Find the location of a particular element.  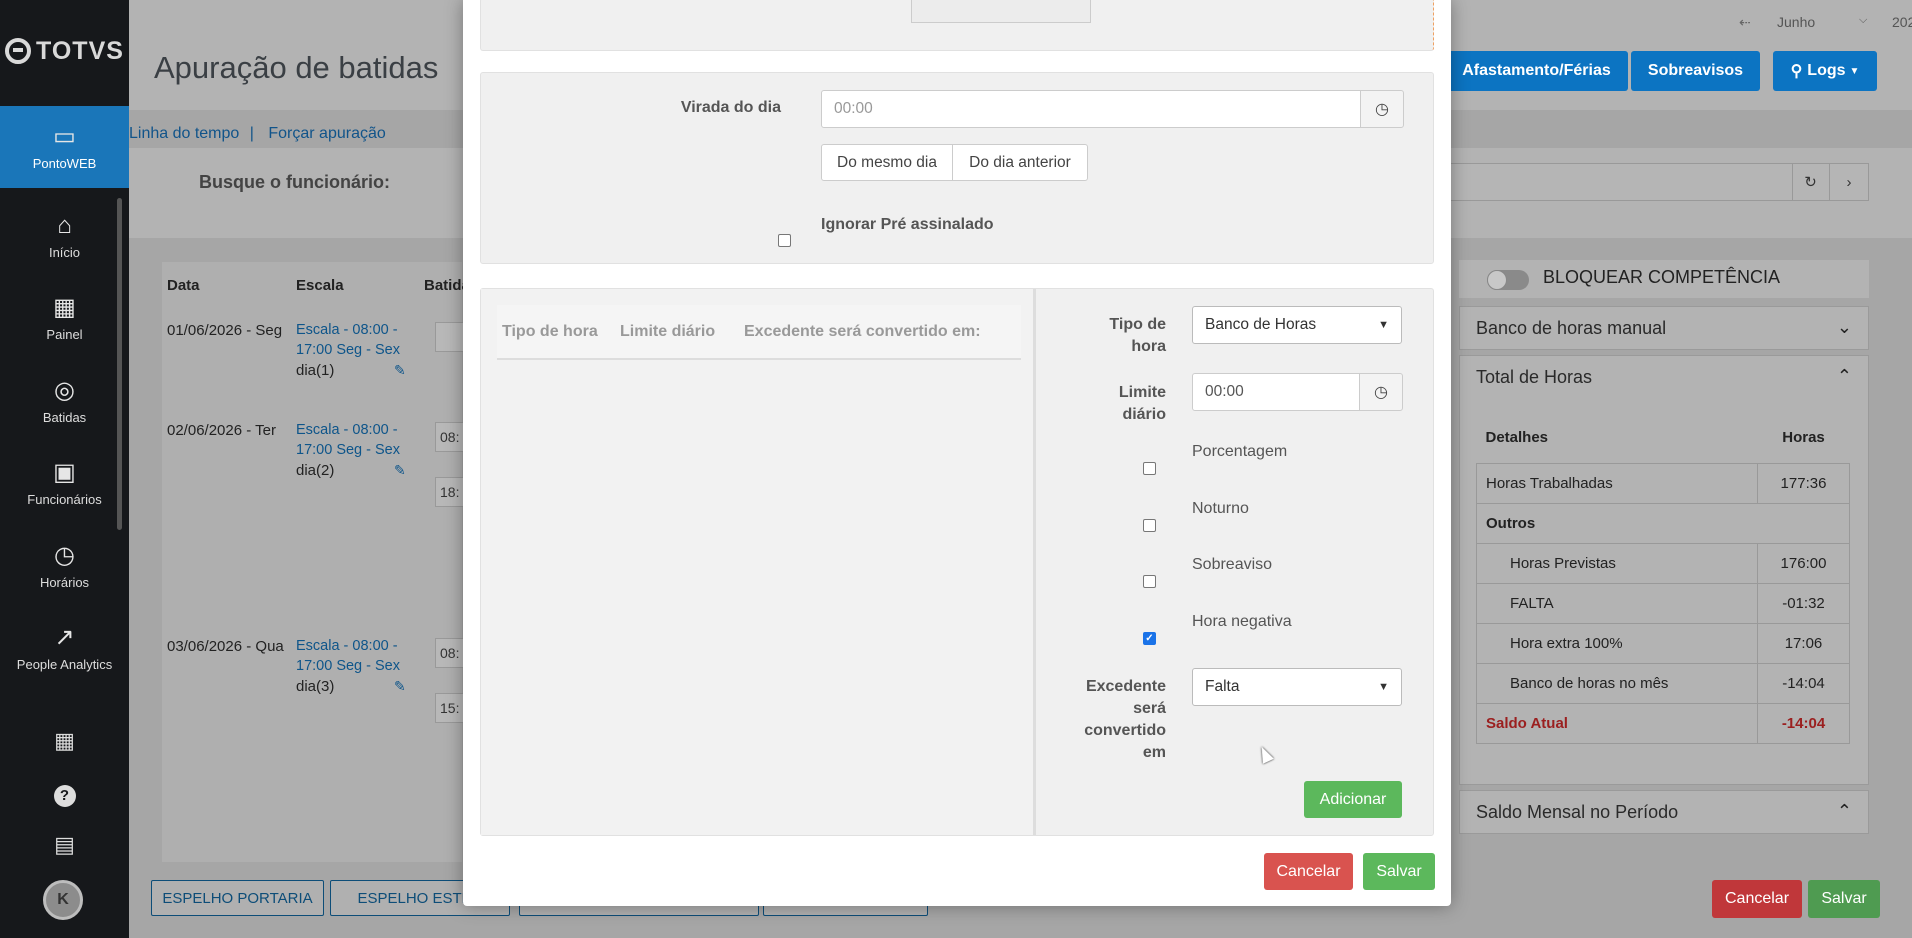

force-apuracao-link: Forçar apuração is located at coordinates (326, 133).